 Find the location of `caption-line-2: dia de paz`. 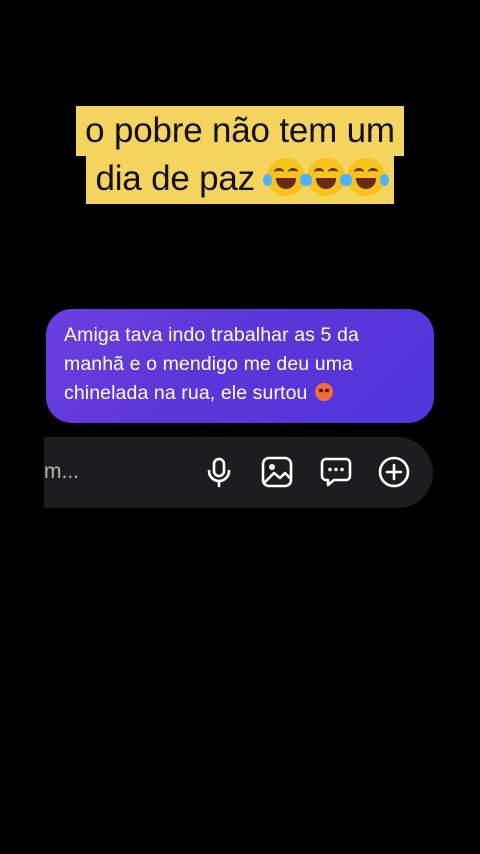

caption-line-2: dia de paz is located at coordinates (240, 179).